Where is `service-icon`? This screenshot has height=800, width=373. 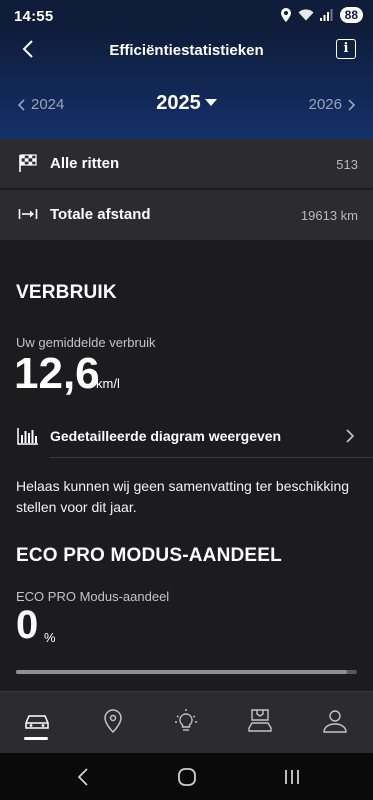
service-icon is located at coordinates (260, 720).